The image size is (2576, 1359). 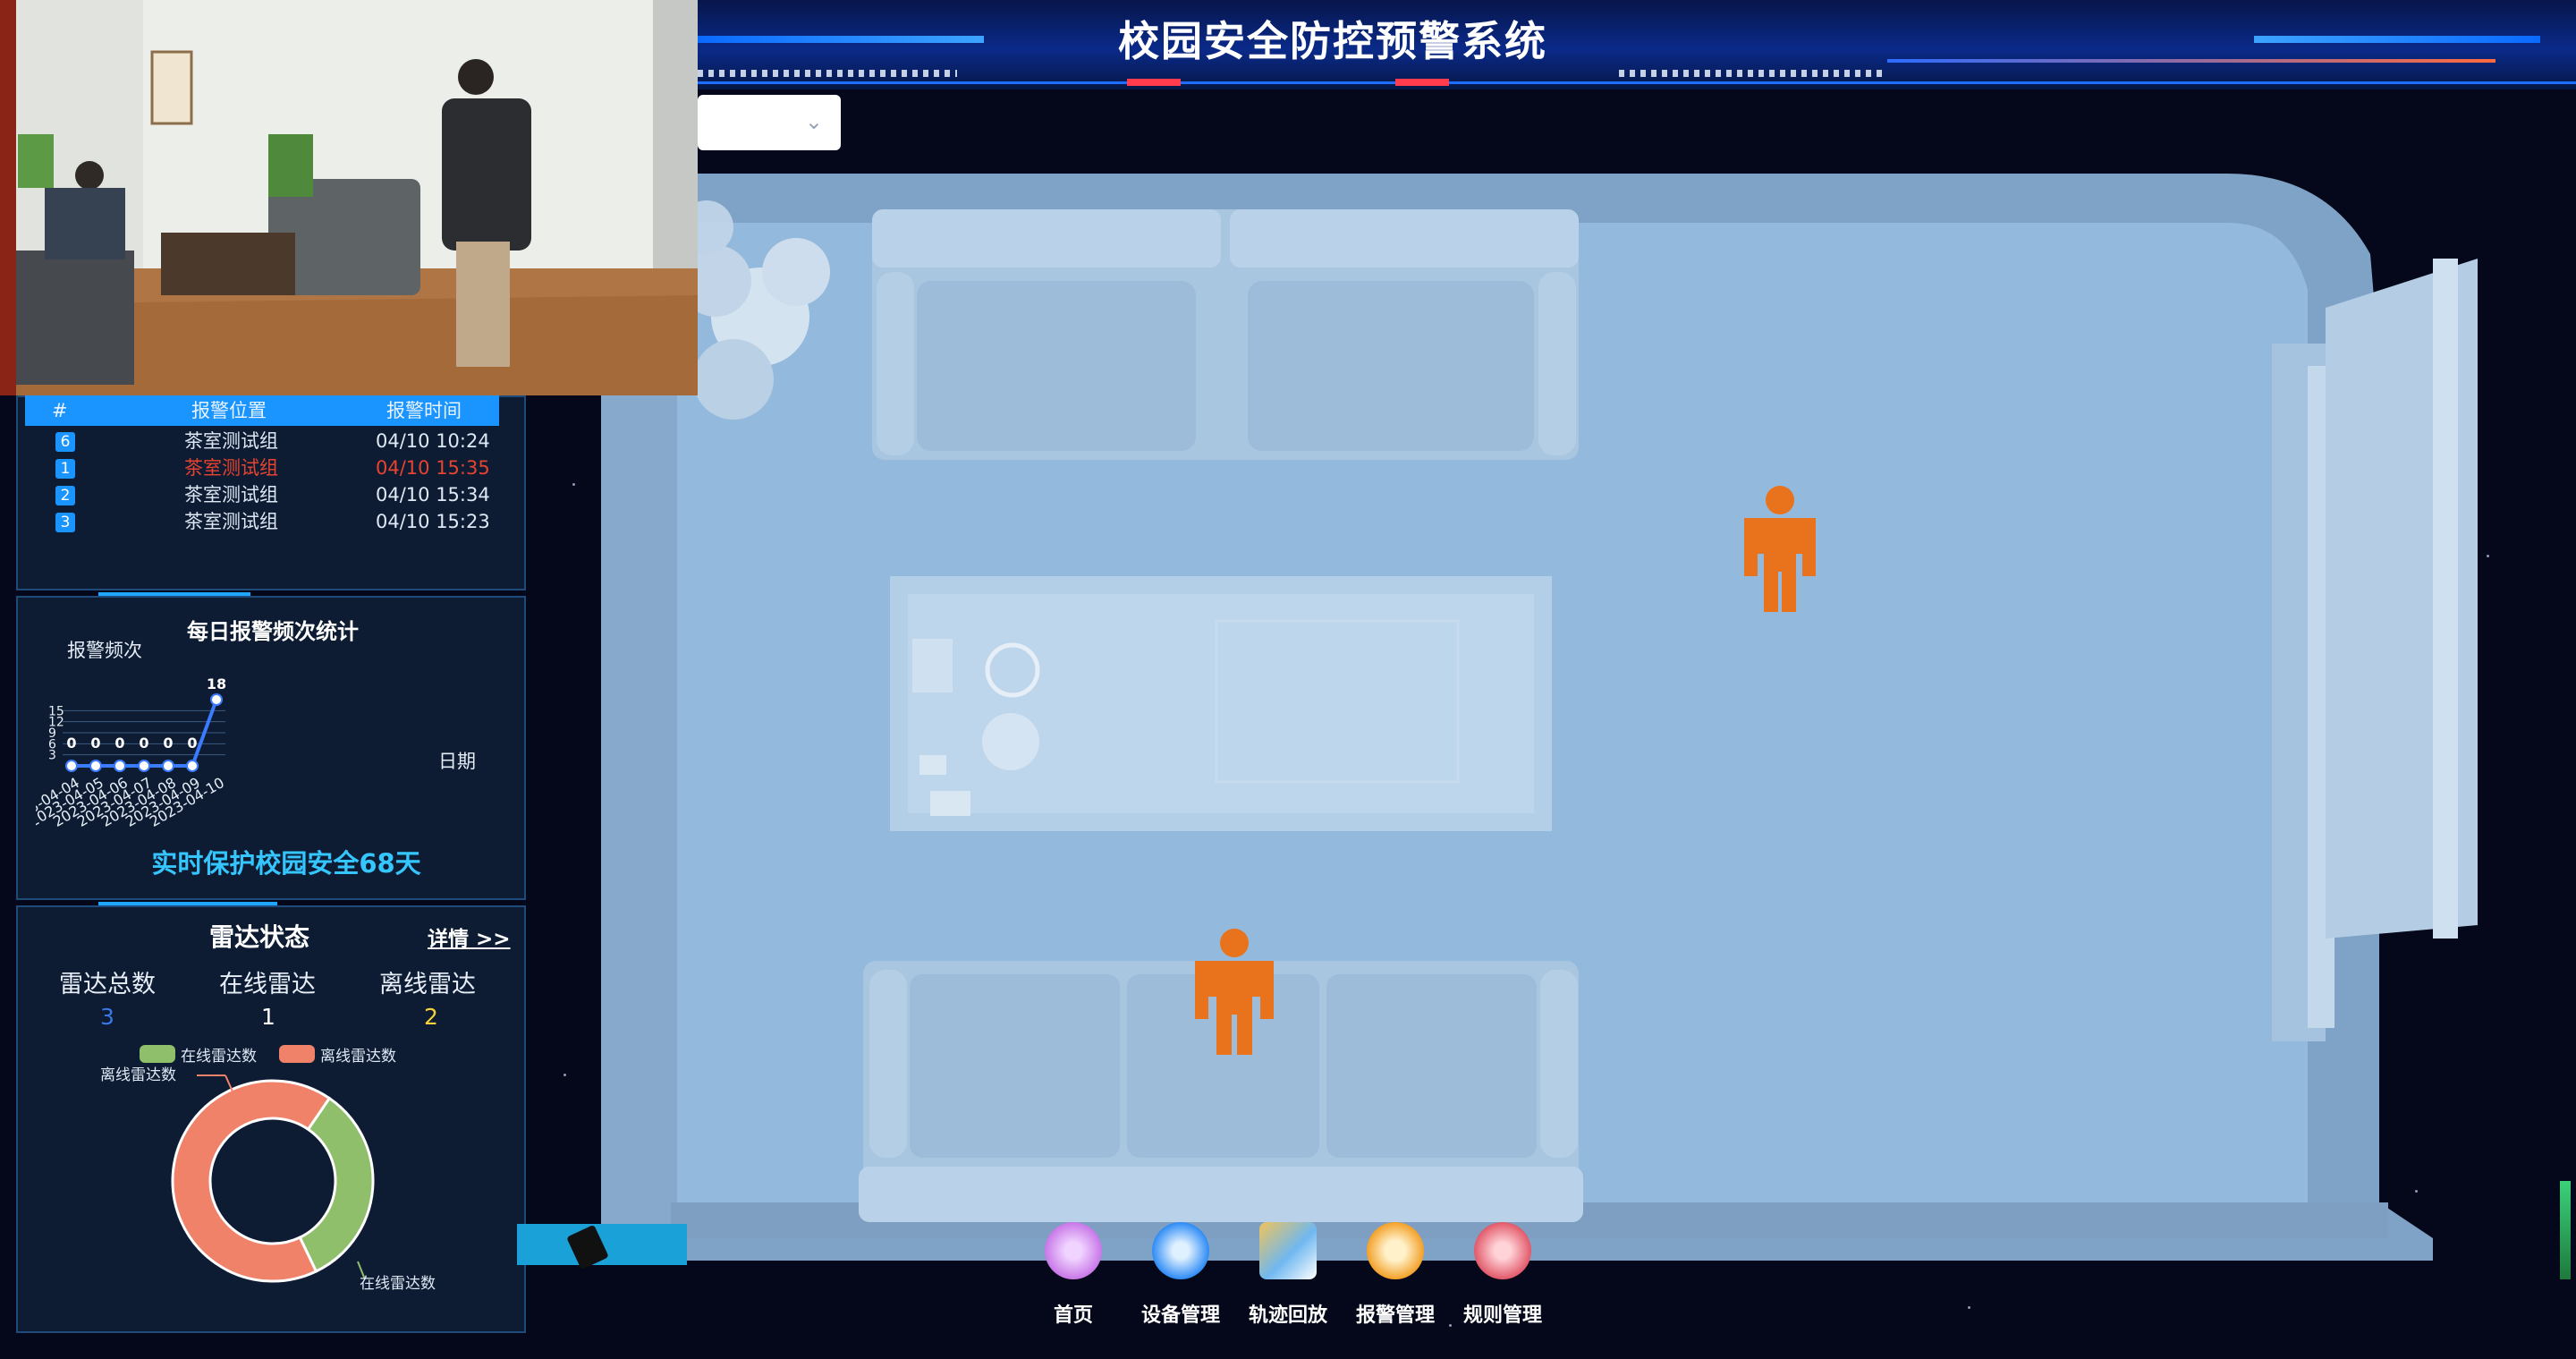 What do you see at coordinates (433, 468) in the screenshot?
I see `row-time: 04/10 15:35` at bounding box center [433, 468].